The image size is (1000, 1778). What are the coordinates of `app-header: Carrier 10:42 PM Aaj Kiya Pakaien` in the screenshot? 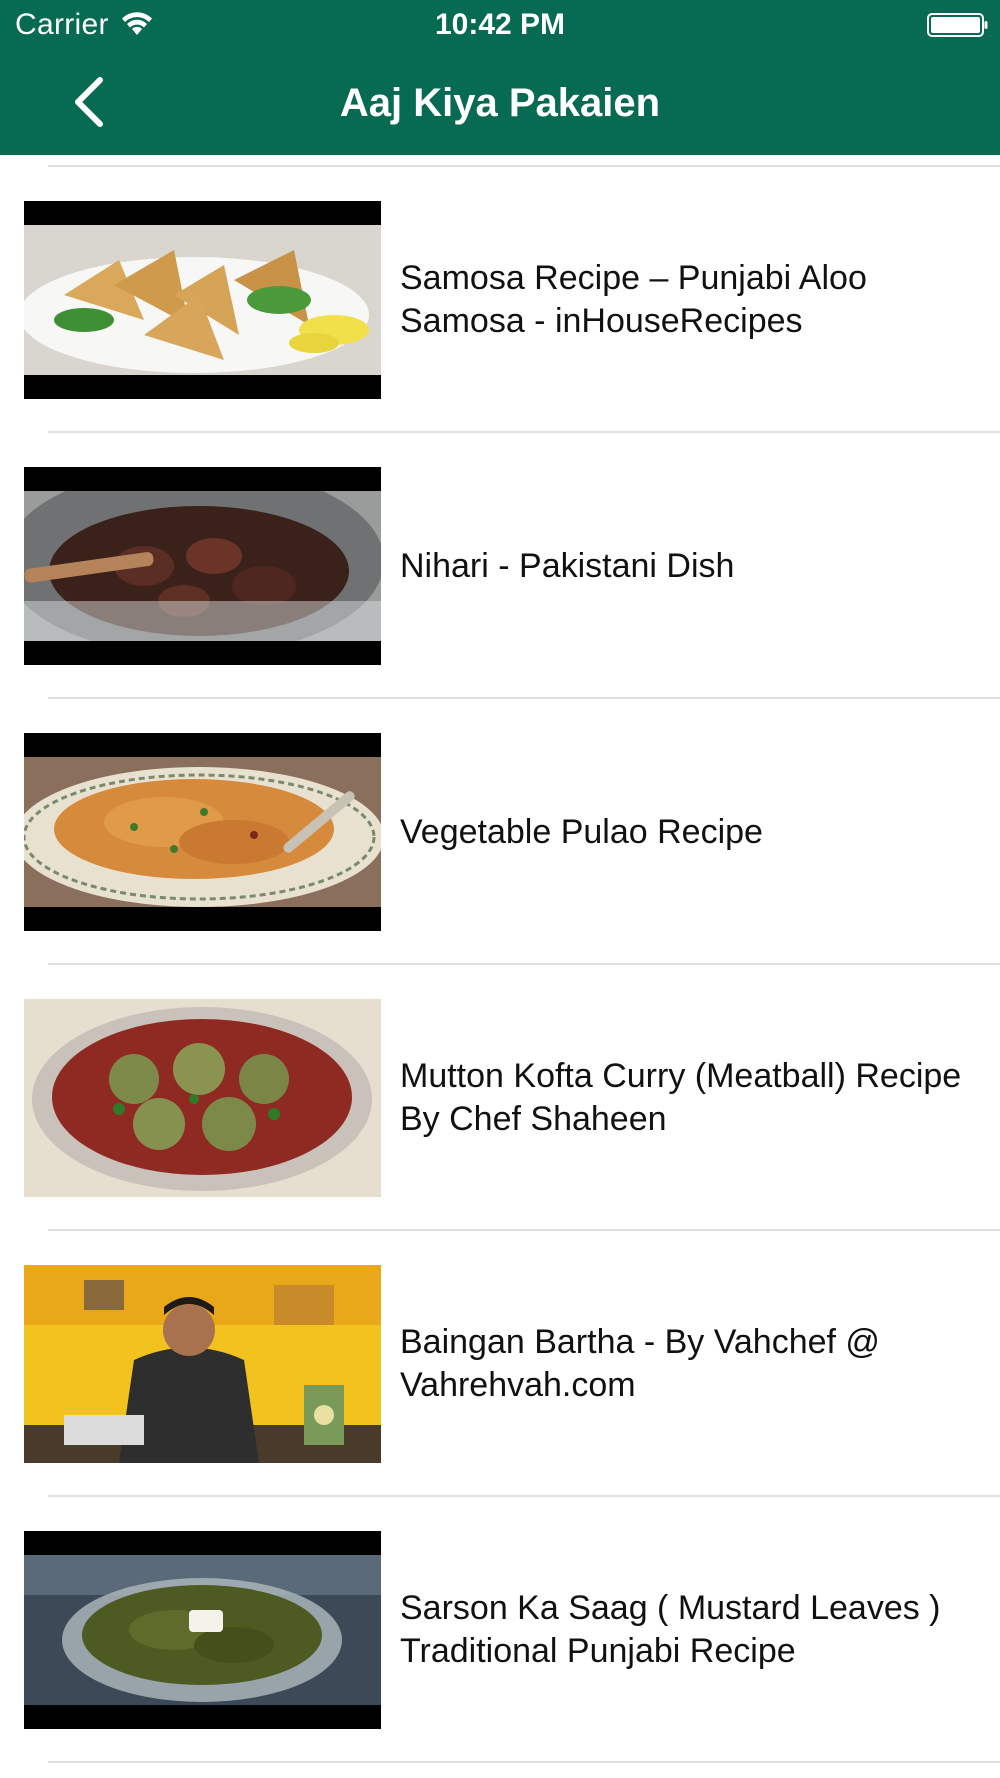 It's located at (500, 77).